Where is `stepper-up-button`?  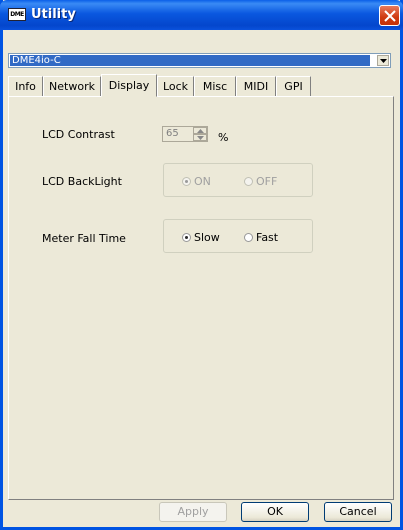
stepper-up-button is located at coordinates (200, 130).